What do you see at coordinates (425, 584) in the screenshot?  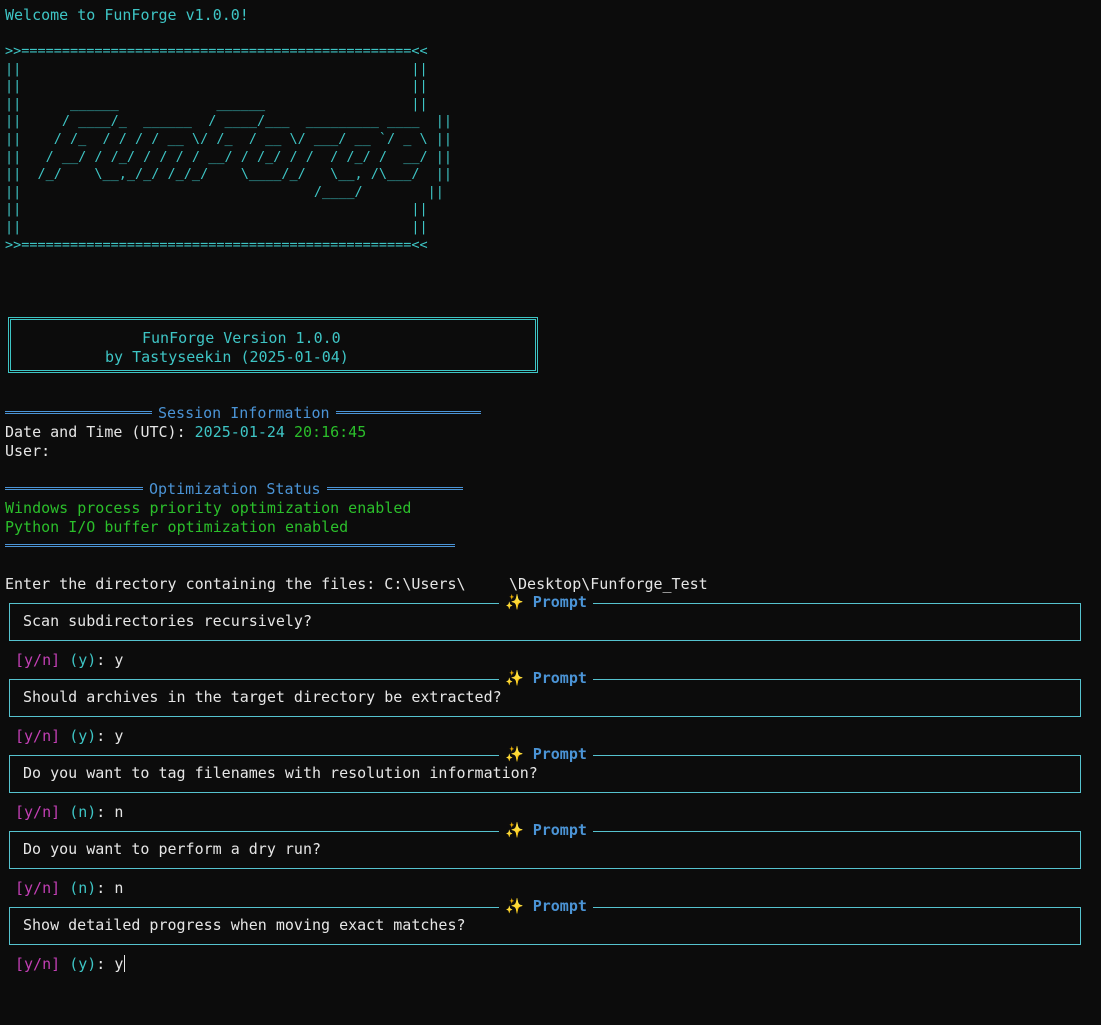 I see `directory-path-start: C:\Users\` at bounding box center [425, 584].